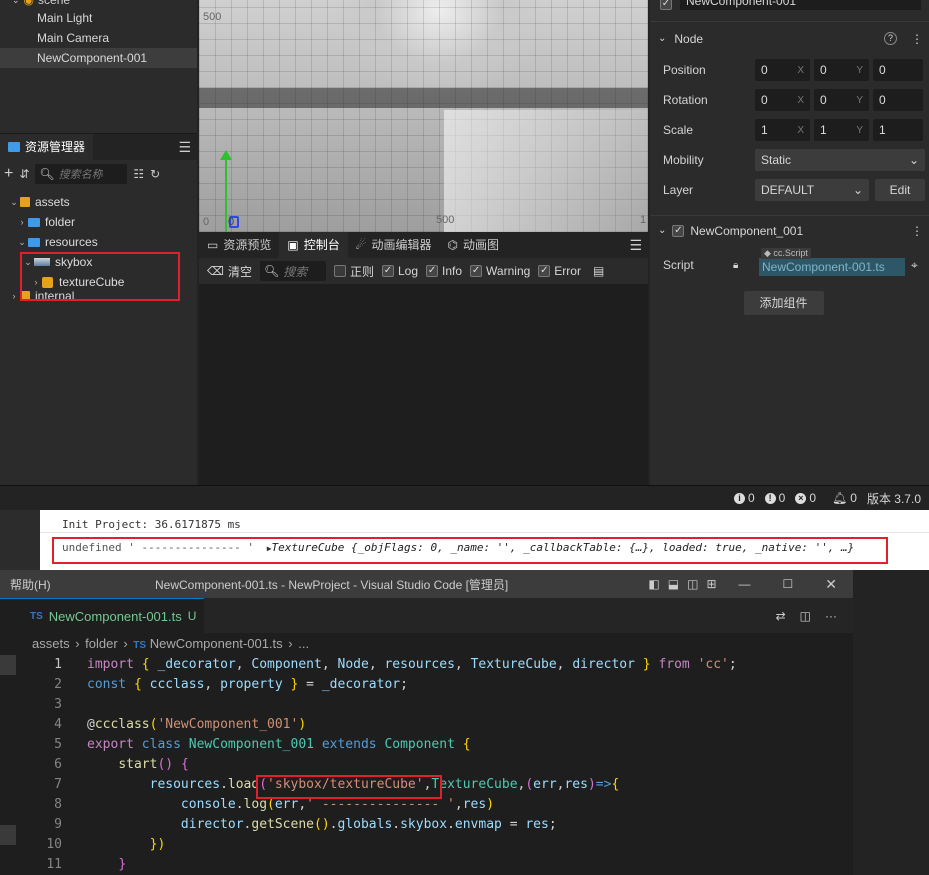 The image size is (929, 875). I want to click on component-header: ⌄ ✓ NewComponent_001 ⋮, so click(789, 230).